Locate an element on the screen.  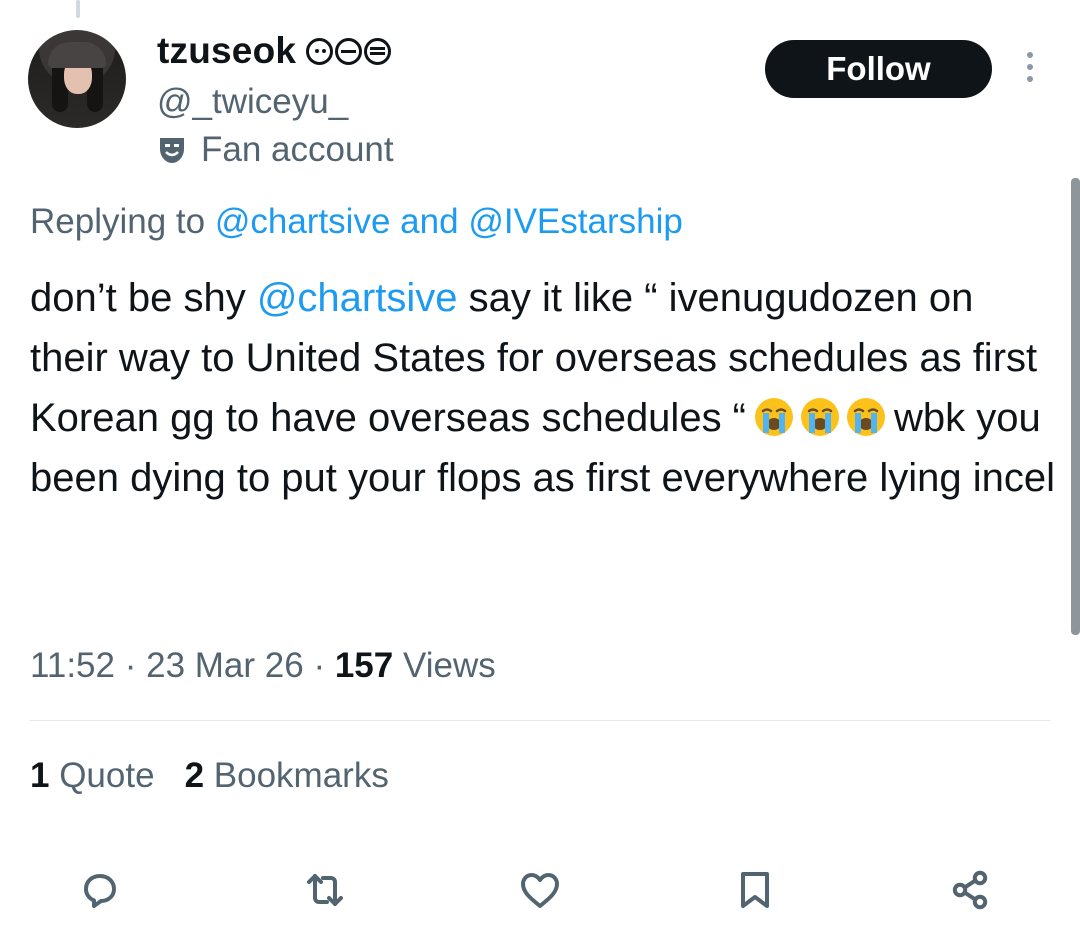
like-button is located at coordinates (540, 890).